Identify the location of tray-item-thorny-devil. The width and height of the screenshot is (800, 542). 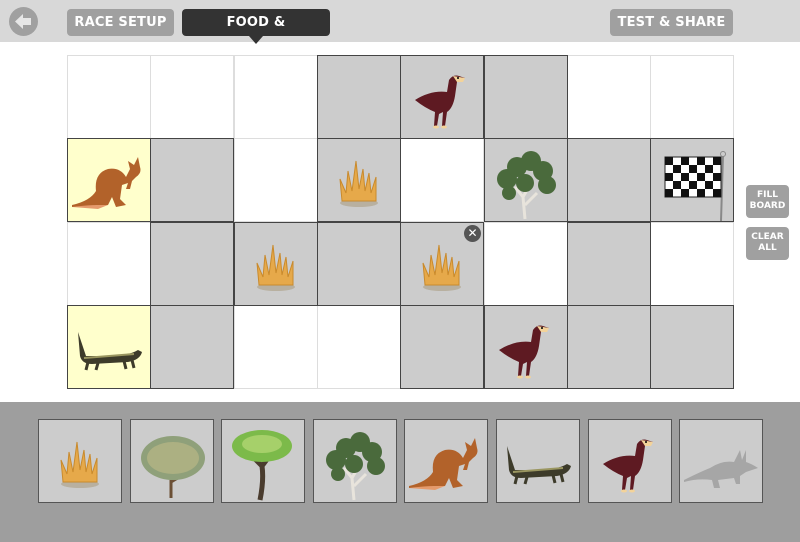
(538, 461).